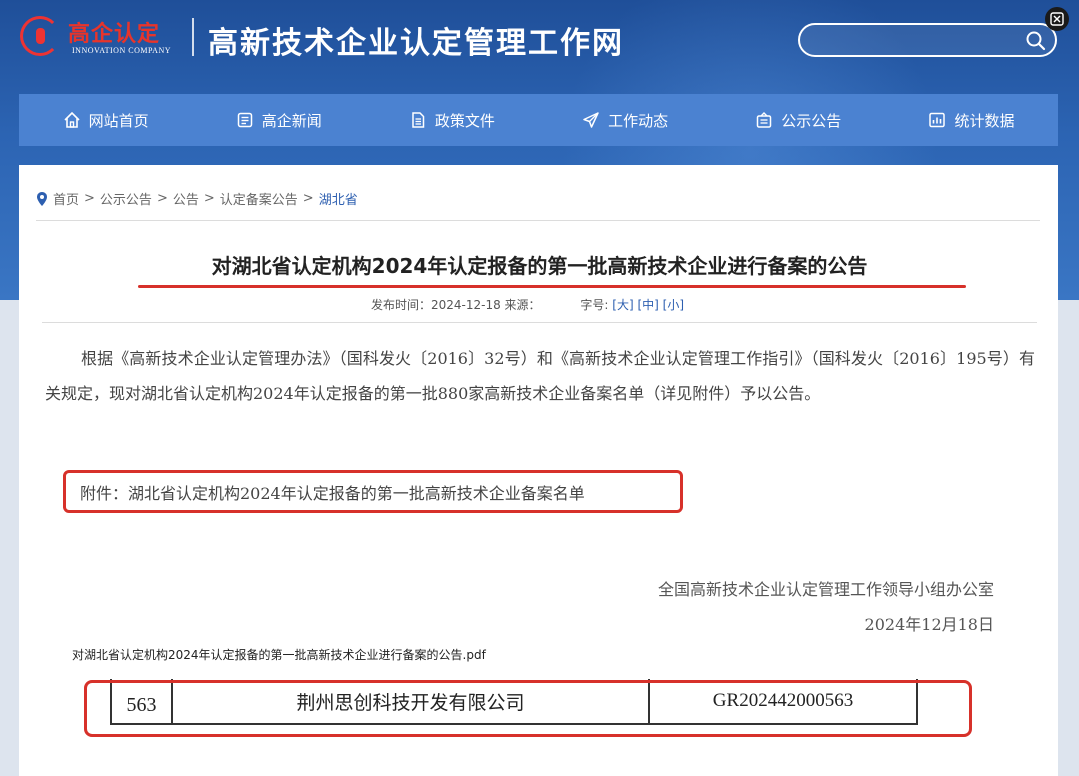 This screenshot has width=1079, height=776. Describe the element at coordinates (291, 120) in the screenshot. I see `nav-item-label: 高企新闻` at that location.